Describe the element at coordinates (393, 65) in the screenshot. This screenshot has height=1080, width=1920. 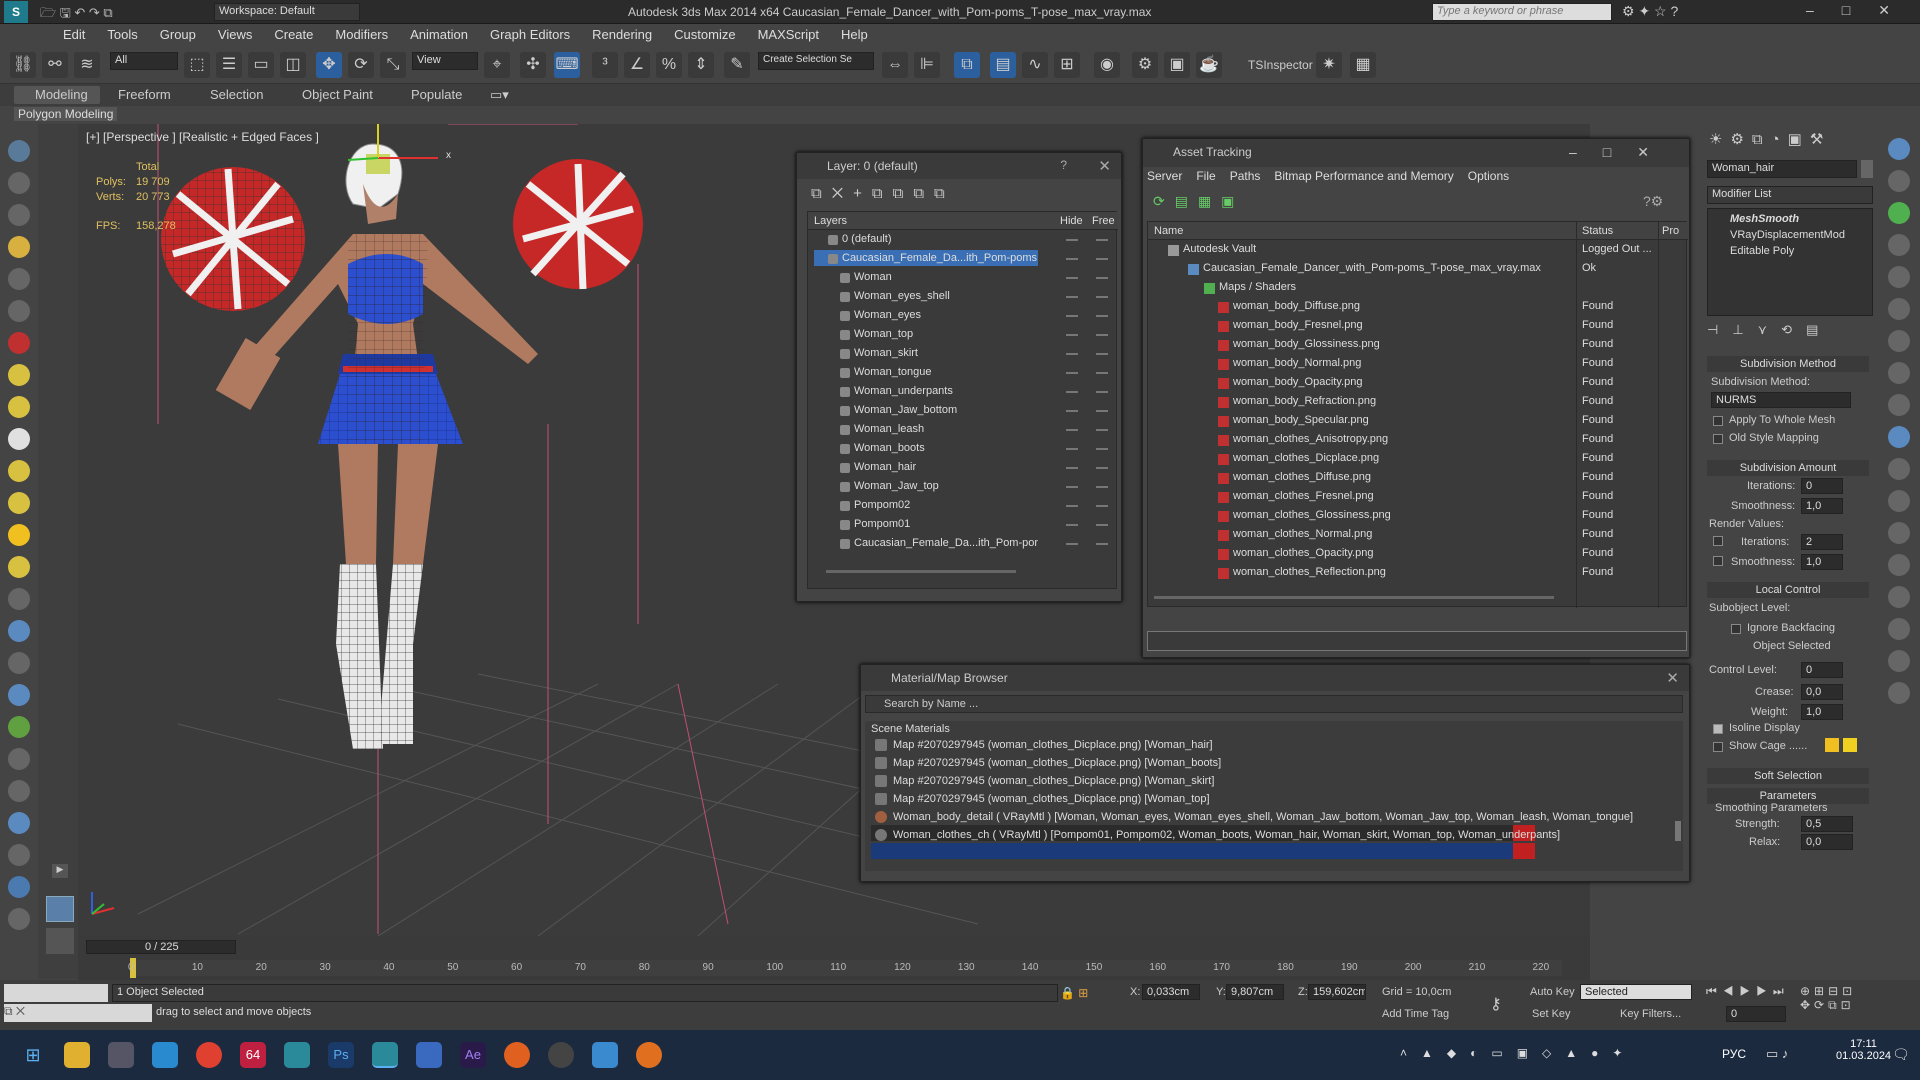
I see `scale-icon: ⤡` at that location.